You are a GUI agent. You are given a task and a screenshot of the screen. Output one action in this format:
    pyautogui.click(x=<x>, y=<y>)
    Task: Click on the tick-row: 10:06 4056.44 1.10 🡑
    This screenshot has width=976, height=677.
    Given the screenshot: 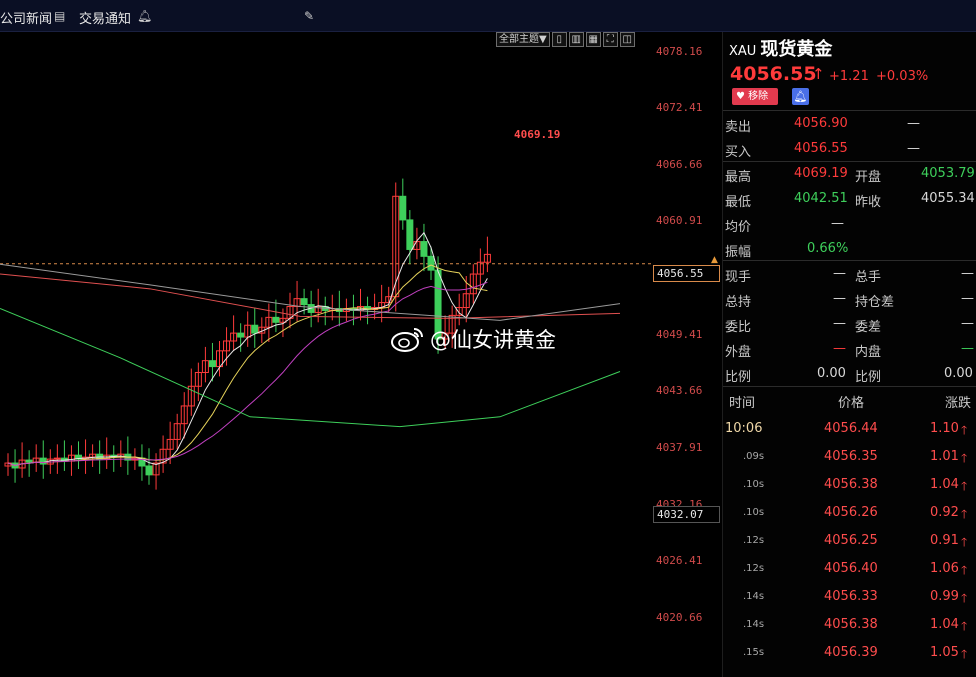 What is the action you would take?
    pyautogui.click(x=849, y=429)
    